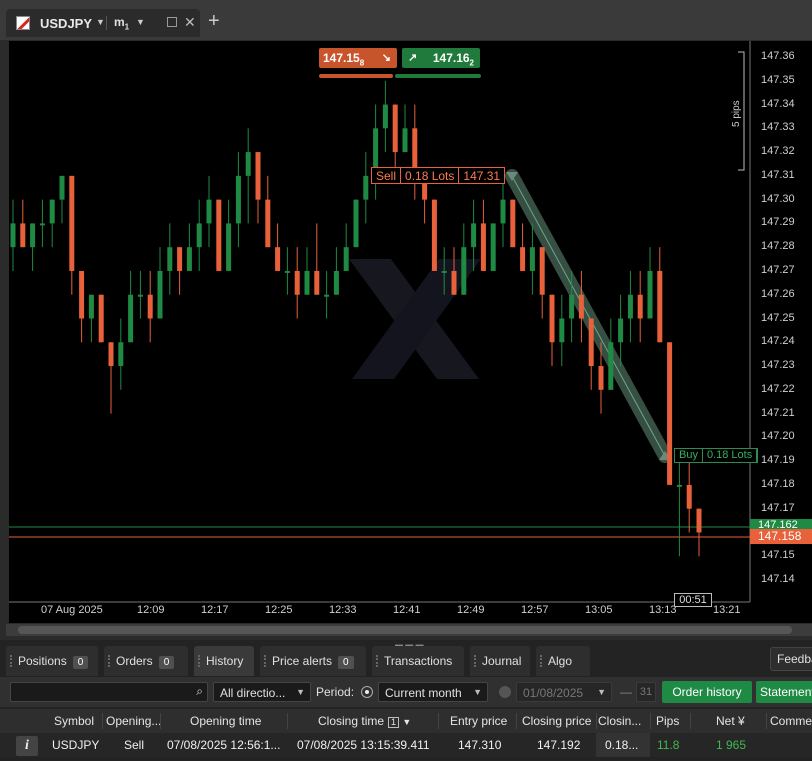  Describe the element at coordinates (778, 341) in the screenshot. I see `price-tick-label: 147.24` at that location.